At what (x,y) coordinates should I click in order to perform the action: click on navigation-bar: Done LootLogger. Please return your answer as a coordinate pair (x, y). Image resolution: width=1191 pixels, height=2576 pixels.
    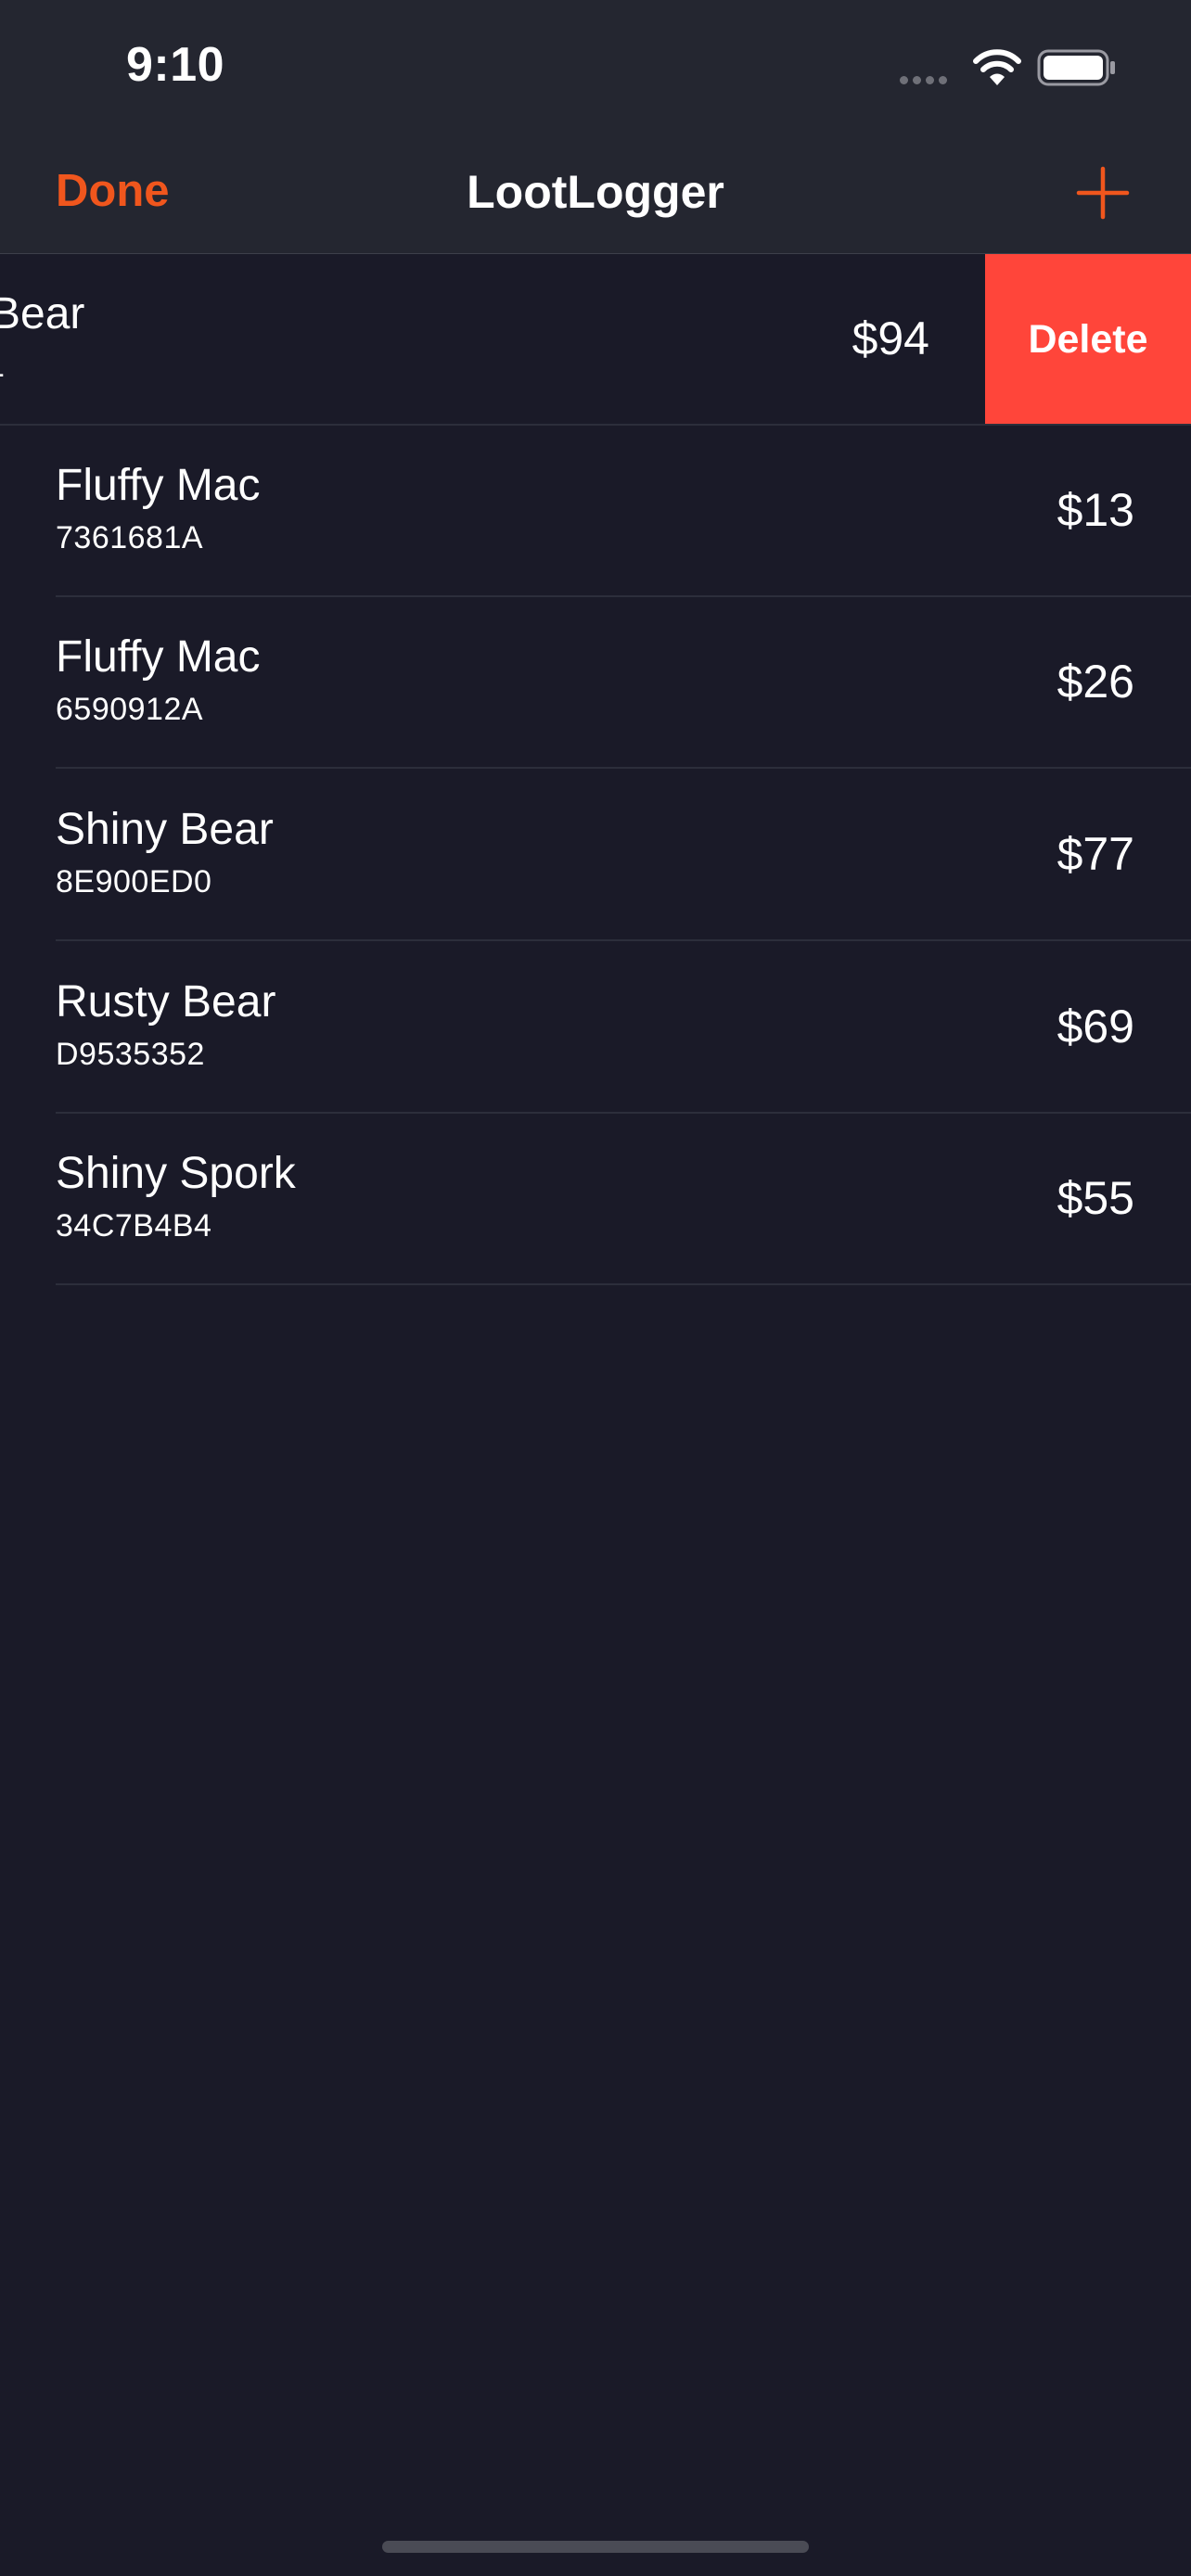
    Looking at the image, I should click on (595, 194).